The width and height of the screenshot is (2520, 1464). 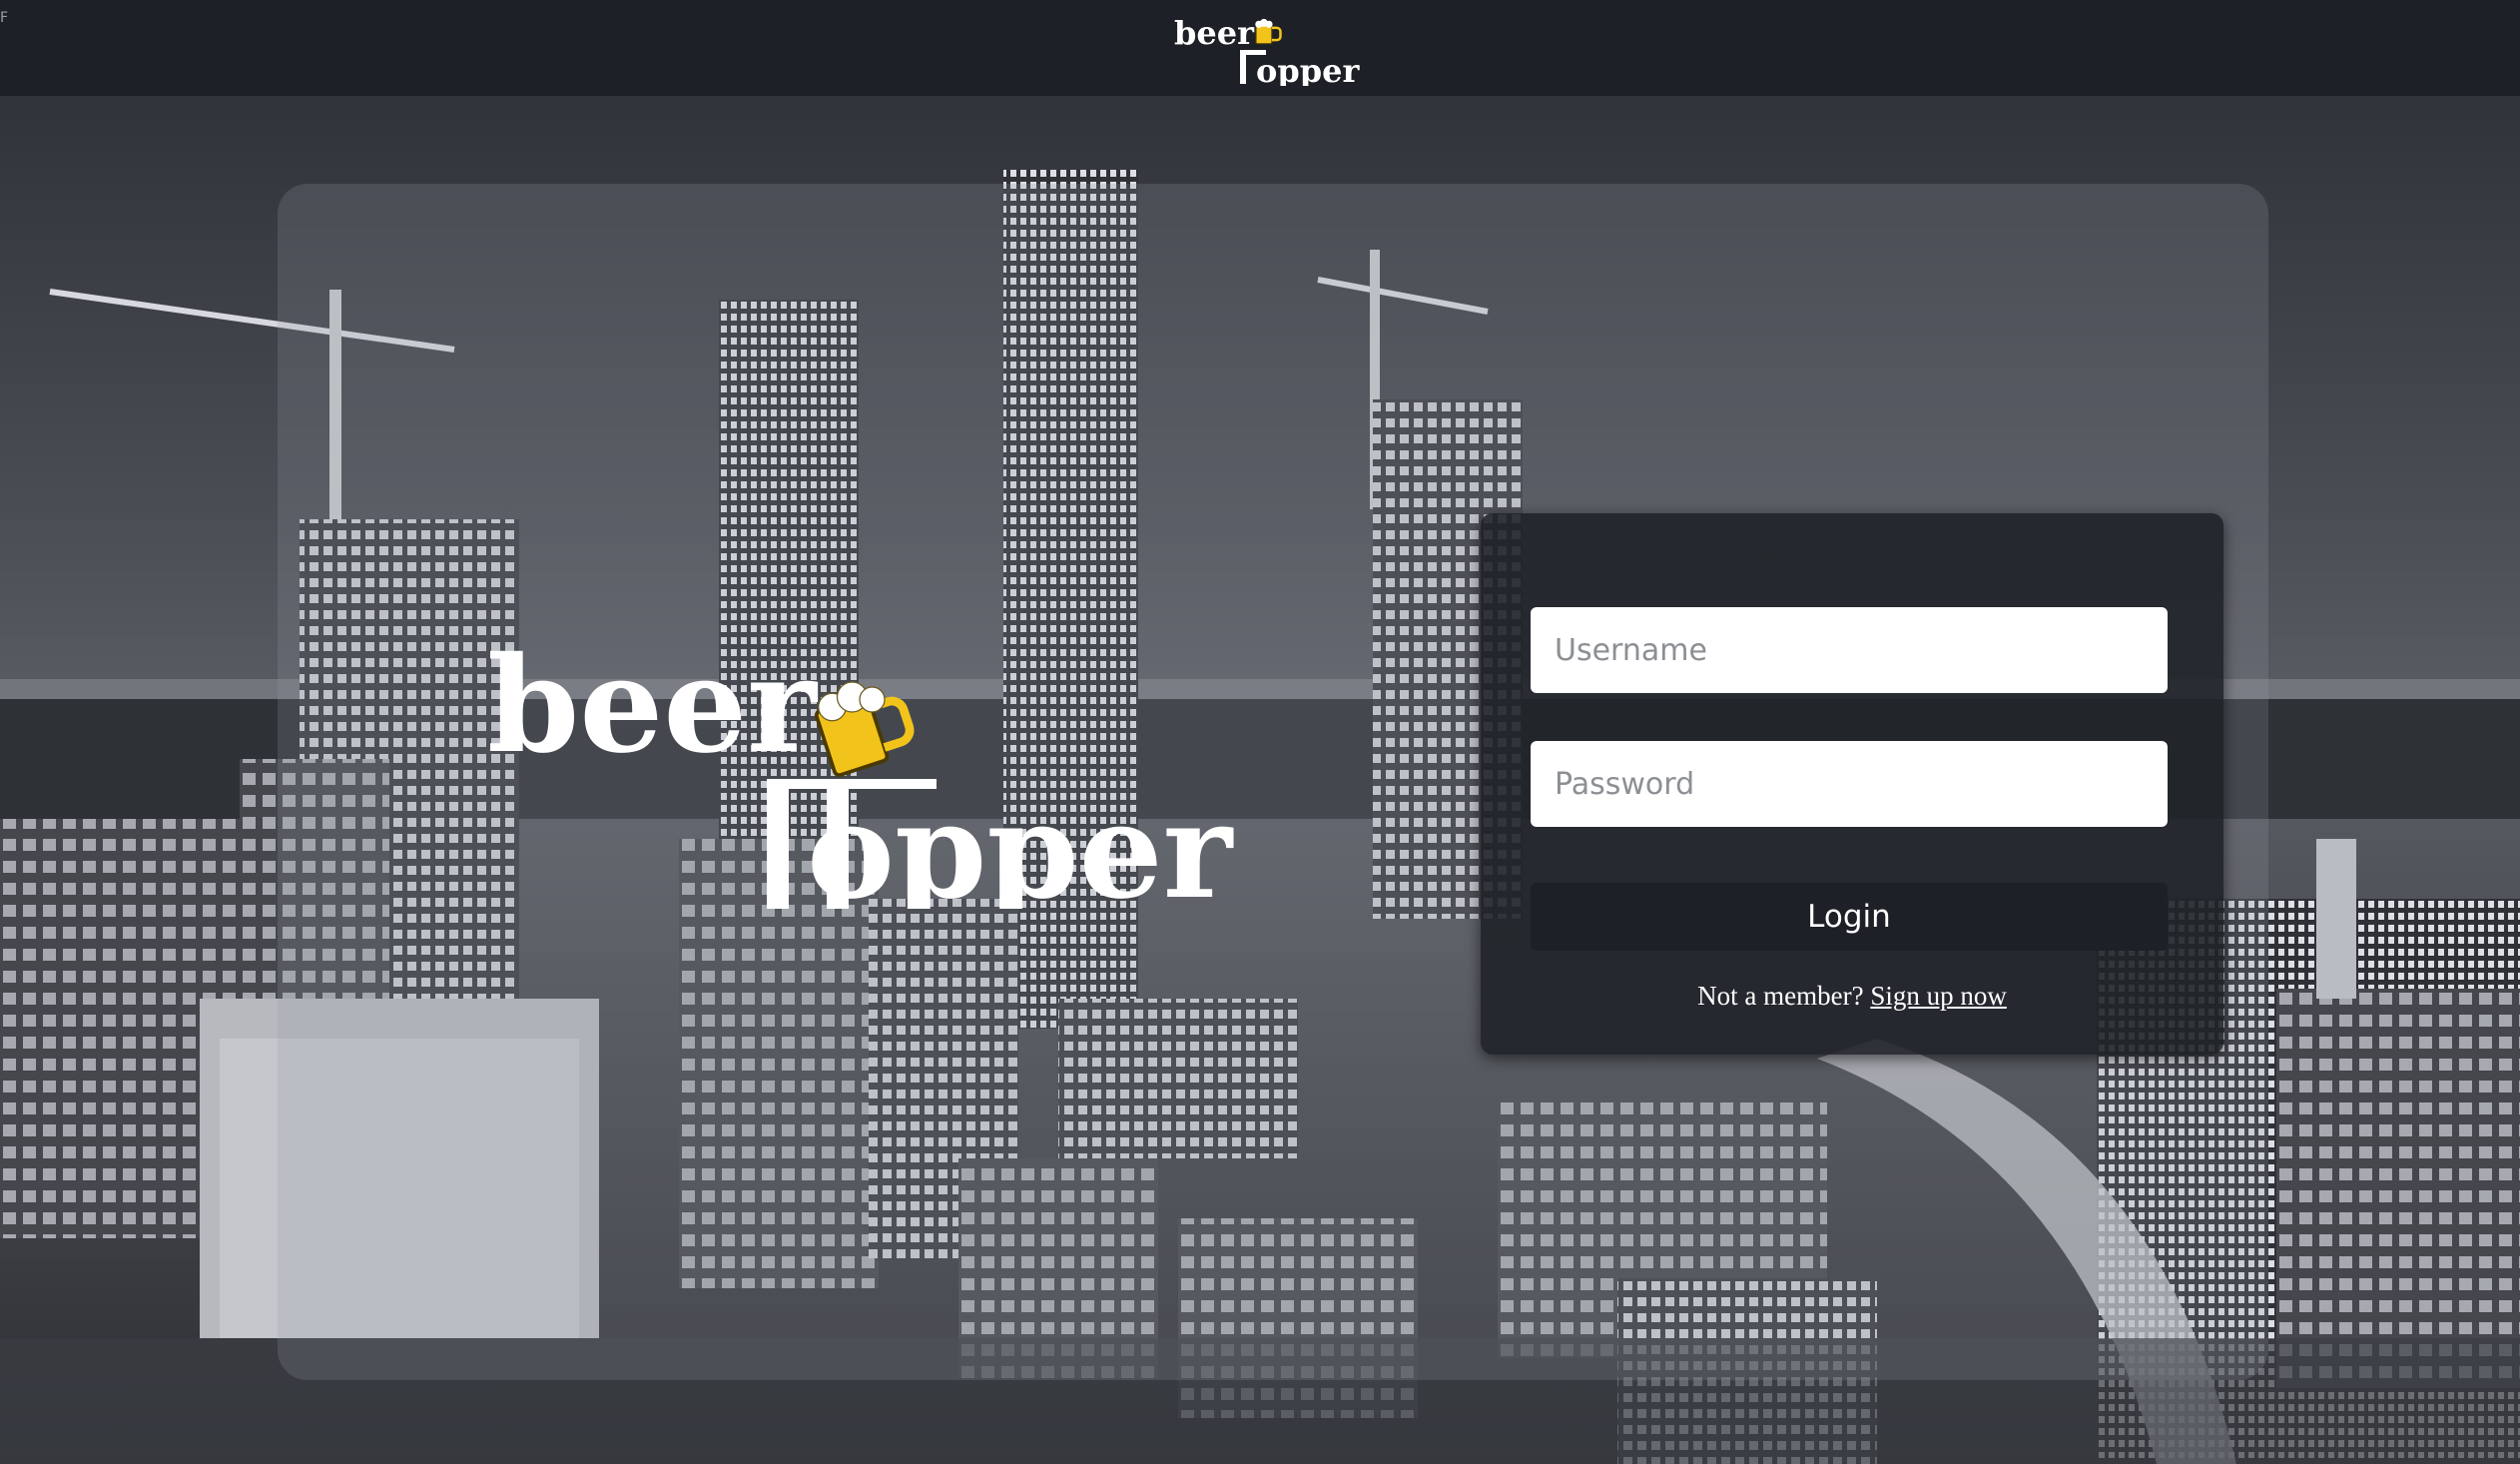 What do you see at coordinates (1938, 996) in the screenshot?
I see `signup-link: Sign up now` at bounding box center [1938, 996].